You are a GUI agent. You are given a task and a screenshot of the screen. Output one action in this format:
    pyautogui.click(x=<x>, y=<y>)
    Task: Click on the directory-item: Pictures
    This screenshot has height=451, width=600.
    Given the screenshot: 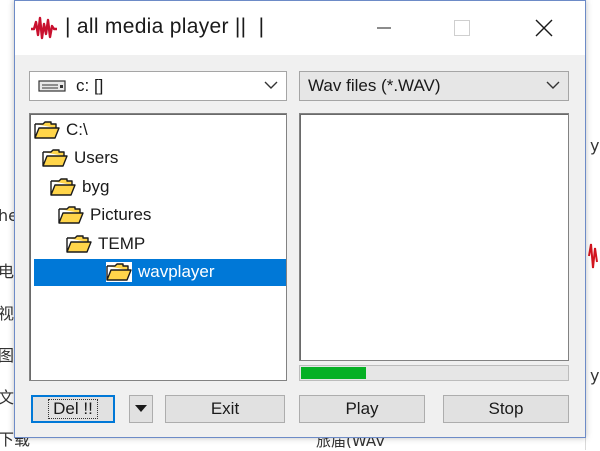 What is the action you would take?
    pyautogui.click(x=104, y=215)
    